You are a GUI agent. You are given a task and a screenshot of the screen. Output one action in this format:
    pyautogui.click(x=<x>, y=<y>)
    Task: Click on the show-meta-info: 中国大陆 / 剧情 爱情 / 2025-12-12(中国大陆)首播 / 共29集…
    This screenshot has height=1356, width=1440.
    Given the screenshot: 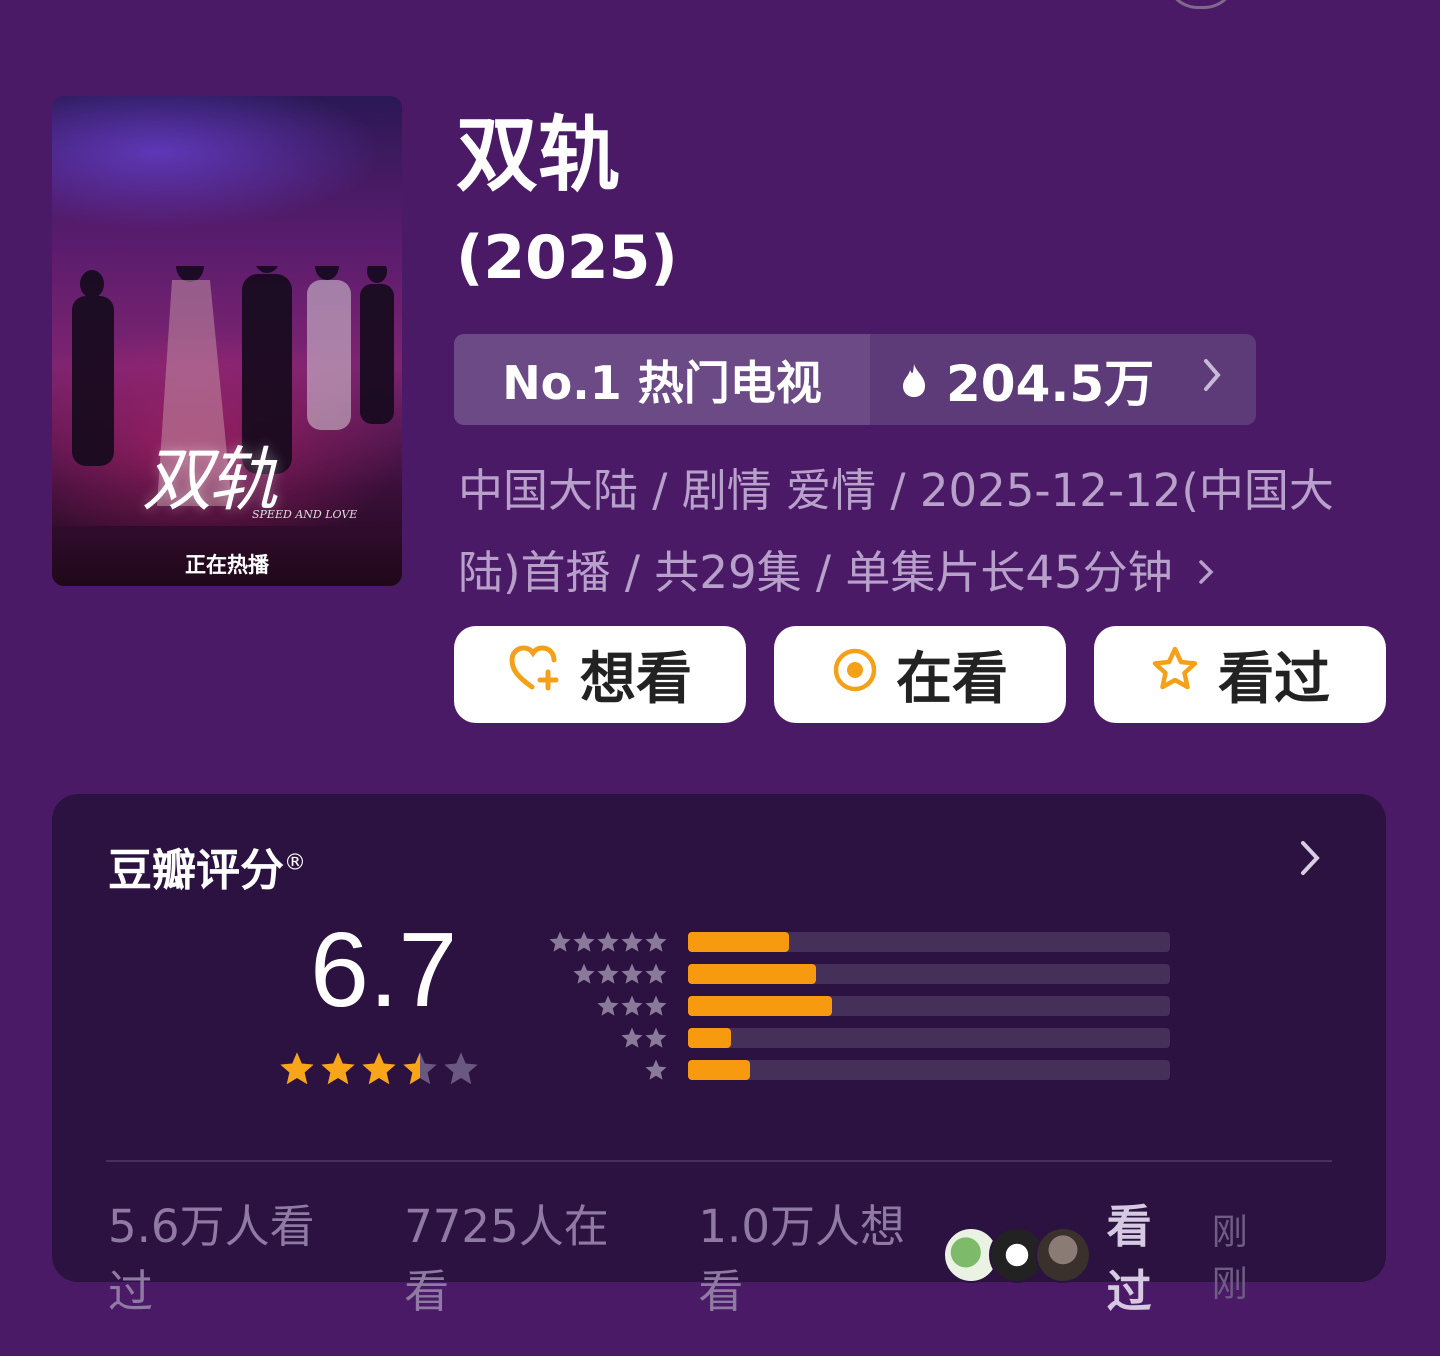 What is the action you would take?
    pyautogui.click(x=918, y=534)
    